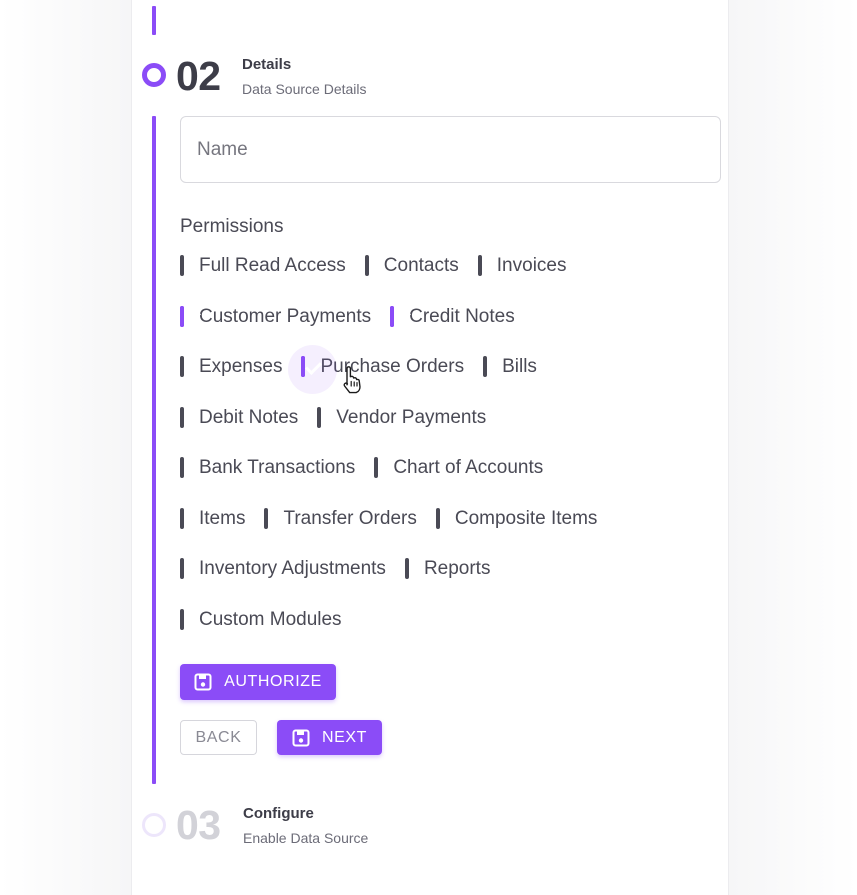 The image size is (857, 895). I want to click on permission-contacts: Contacts, so click(411, 266).